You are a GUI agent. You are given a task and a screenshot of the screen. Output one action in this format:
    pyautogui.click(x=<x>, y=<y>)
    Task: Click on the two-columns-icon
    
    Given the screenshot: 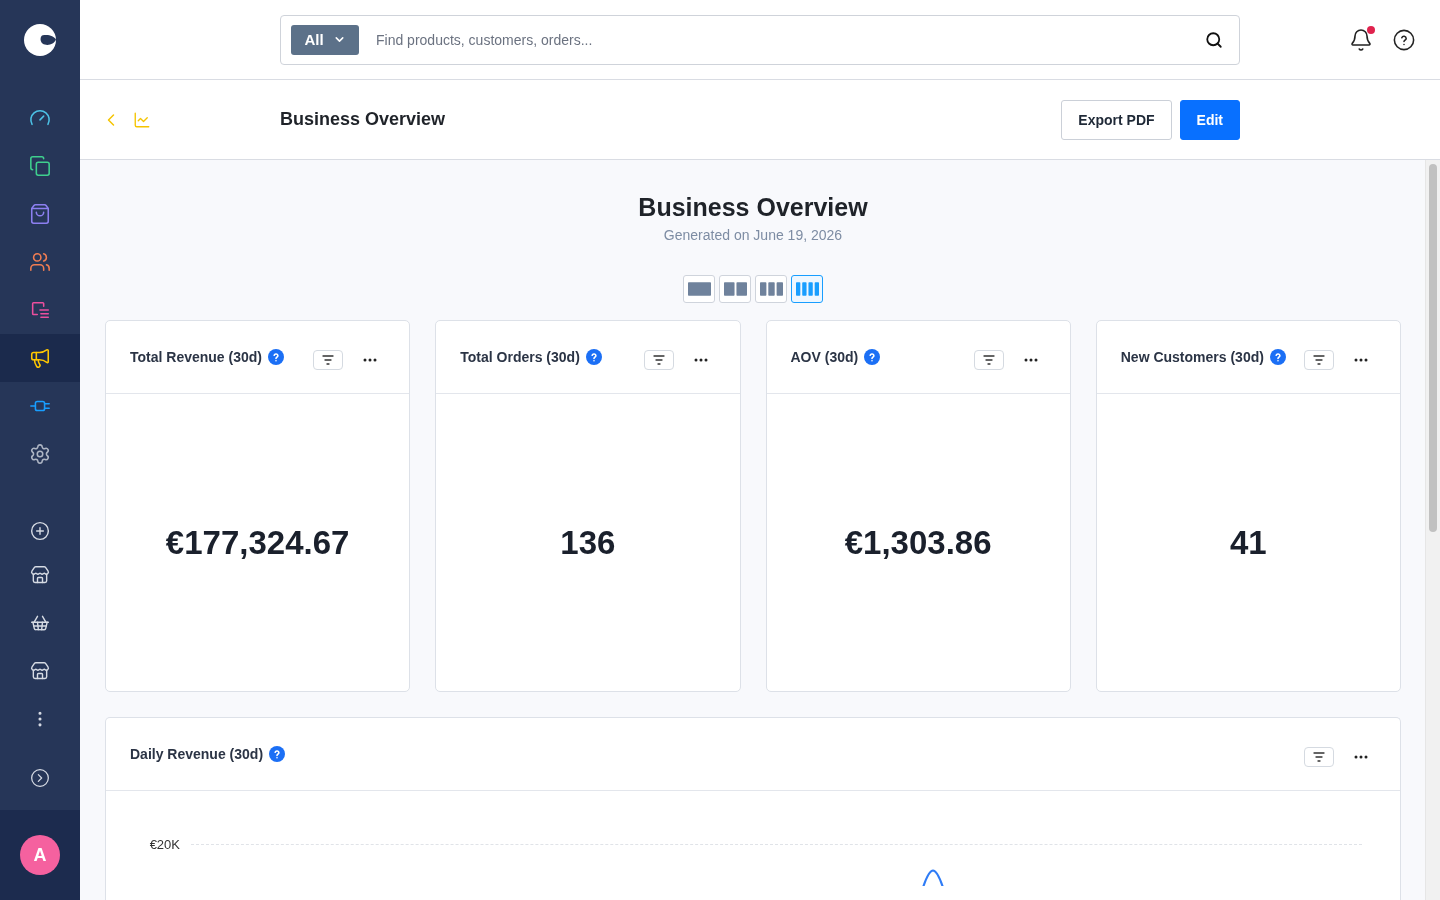 What is the action you would take?
    pyautogui.click(x=735, y=289)
    